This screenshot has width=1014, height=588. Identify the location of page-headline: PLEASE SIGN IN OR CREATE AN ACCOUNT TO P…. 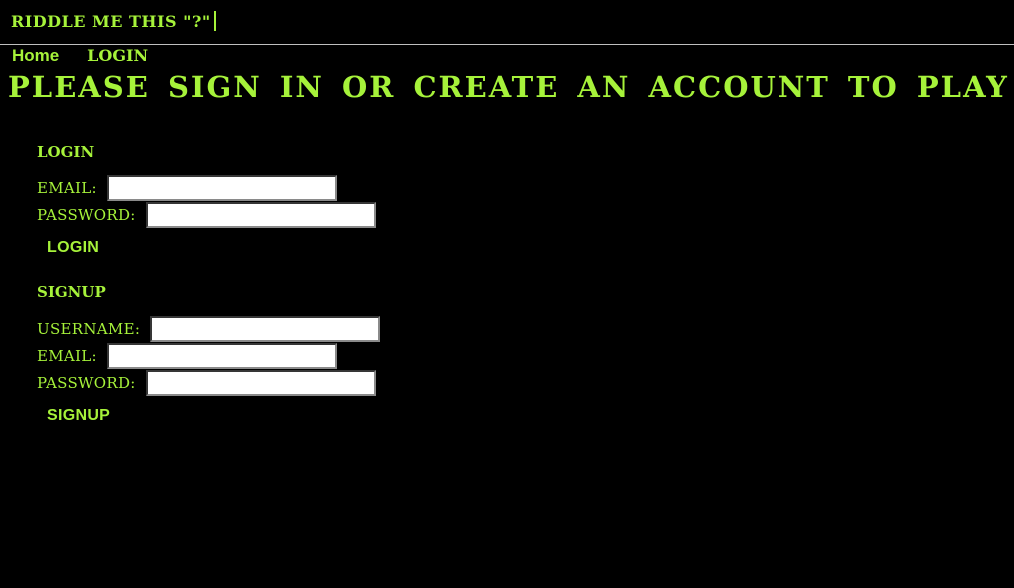
(508, 87).